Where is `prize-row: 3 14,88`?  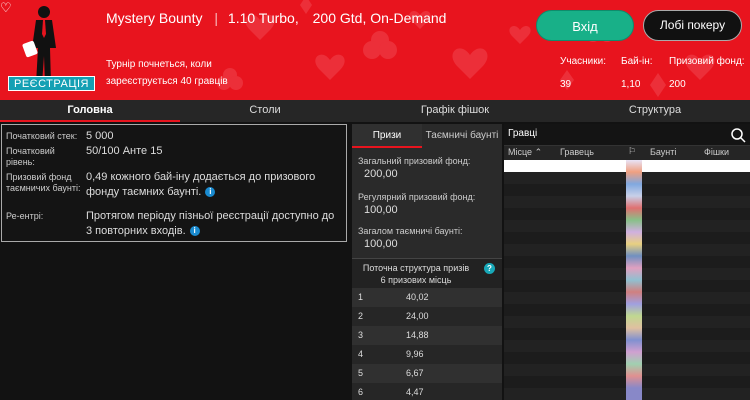
prize-row: 3 14,88 is located at coordinates (427, 335).